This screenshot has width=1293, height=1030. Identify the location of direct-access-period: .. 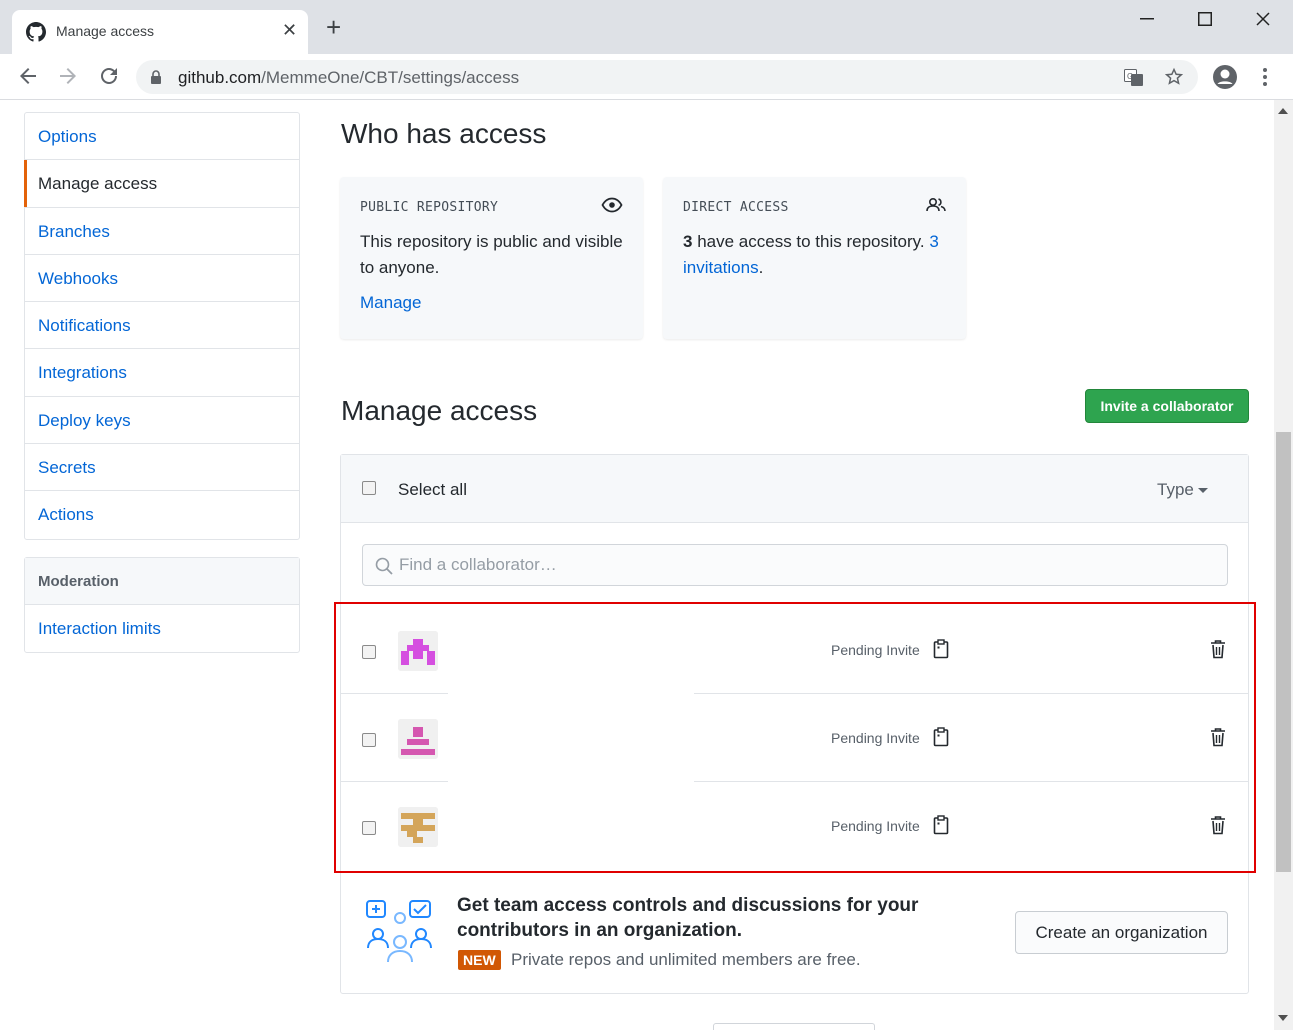
(761, 267).